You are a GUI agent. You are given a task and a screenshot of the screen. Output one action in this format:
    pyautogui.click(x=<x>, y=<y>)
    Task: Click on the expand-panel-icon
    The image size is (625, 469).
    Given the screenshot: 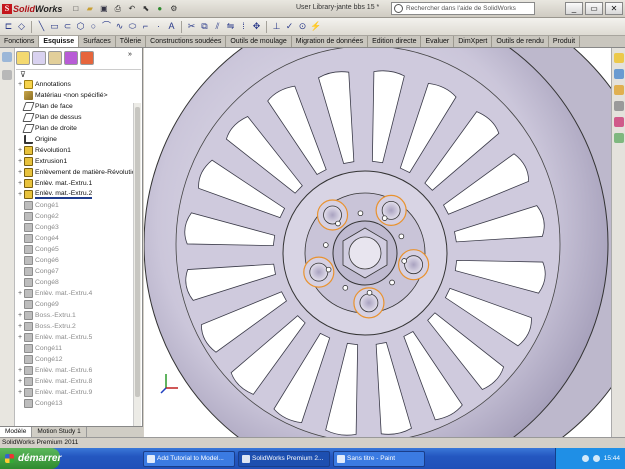 What is the action you would take?
    pyautogui.click(x=7, y=75)
    